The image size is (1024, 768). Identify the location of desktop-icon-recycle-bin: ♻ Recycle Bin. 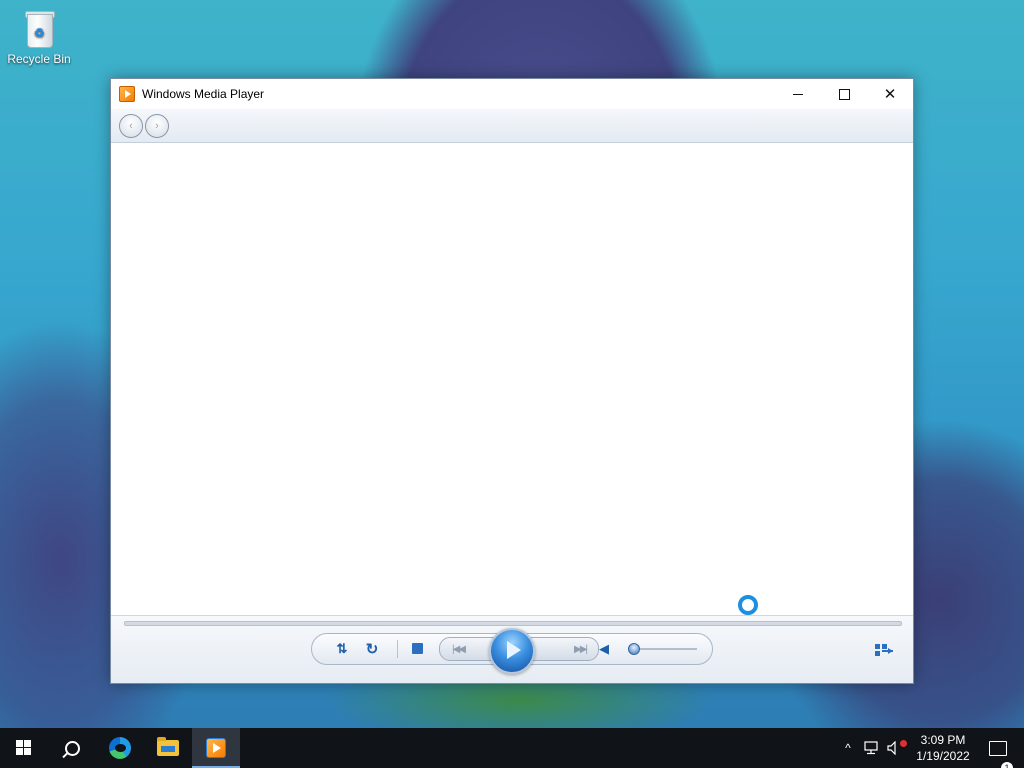
(39, 37).